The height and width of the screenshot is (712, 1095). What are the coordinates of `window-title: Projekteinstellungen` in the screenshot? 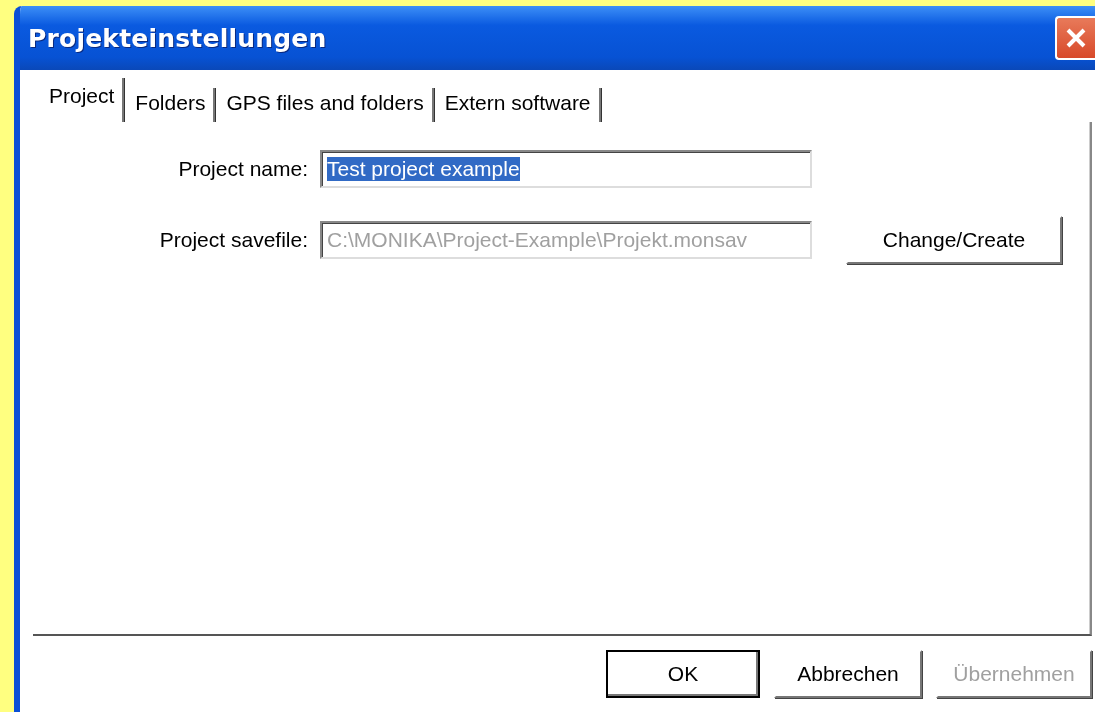 It's located at (177, 38).